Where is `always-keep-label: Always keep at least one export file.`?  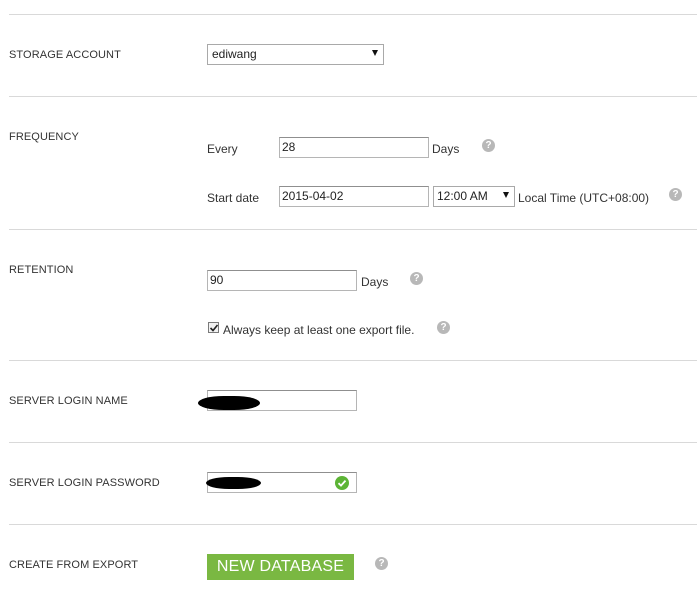
always-keep-label: Always keep at least one export file. is located at coordinates (319, 330).